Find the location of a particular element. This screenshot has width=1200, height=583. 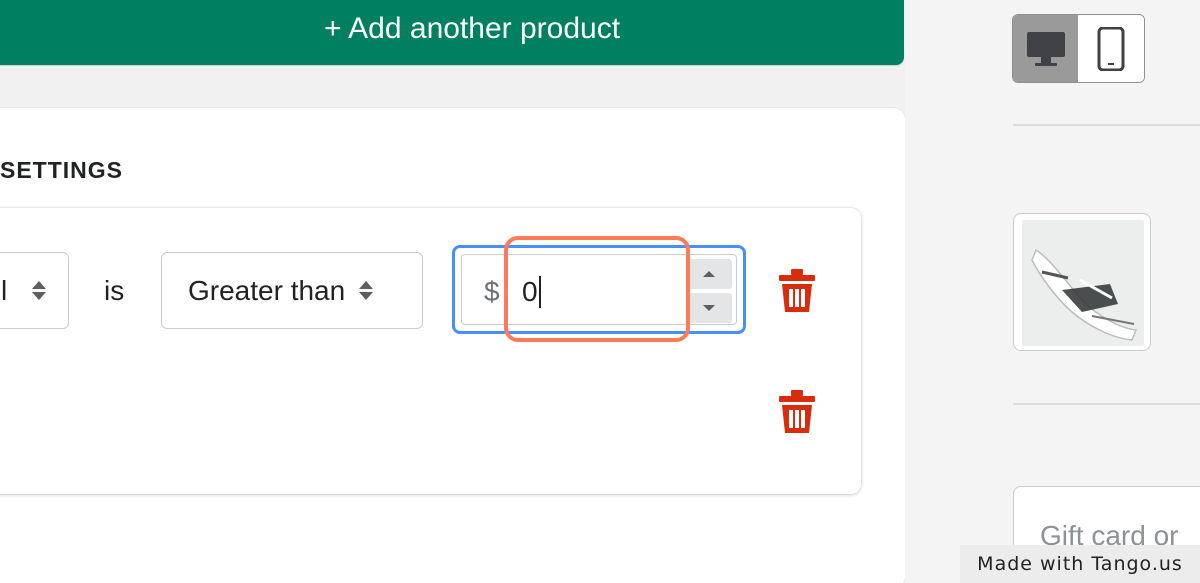

sneaker-image is located at coordinates (1083, 283).